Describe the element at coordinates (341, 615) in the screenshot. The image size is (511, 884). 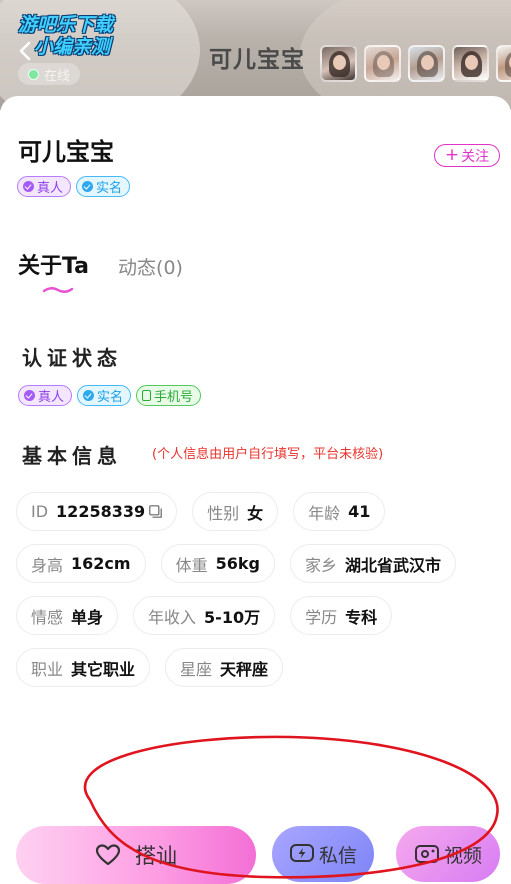
I see `info-chip-education: 学历 专科` at that location.